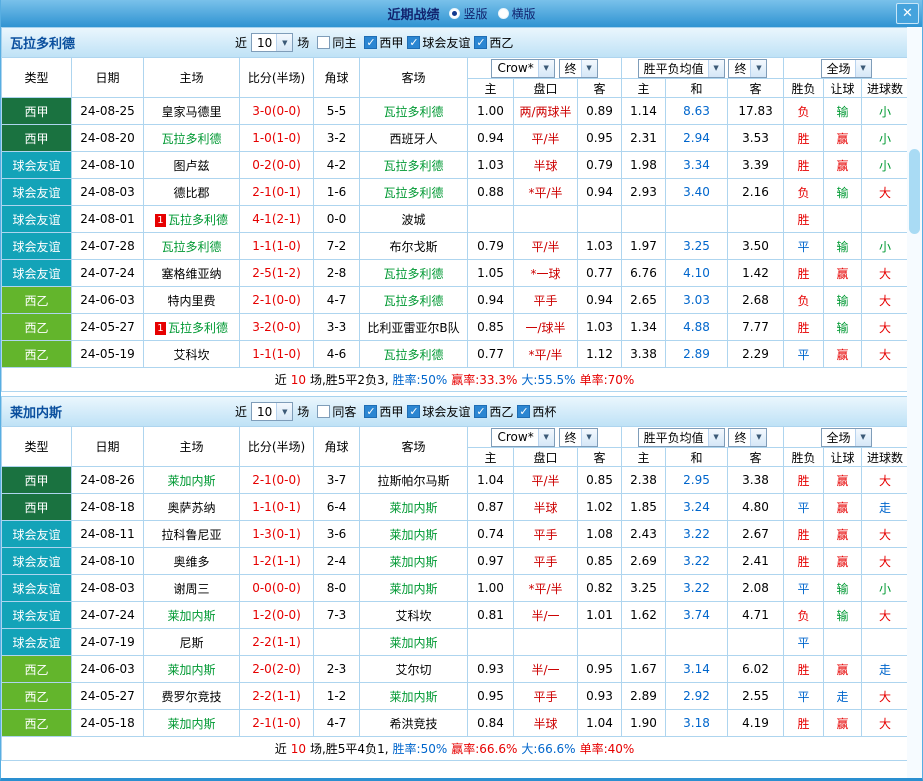 The image size is (923, 781). Describe the element at coordinates (349, 749) in the screenshot. I see `summary-text: 场,胜5平4负1,` at that location.